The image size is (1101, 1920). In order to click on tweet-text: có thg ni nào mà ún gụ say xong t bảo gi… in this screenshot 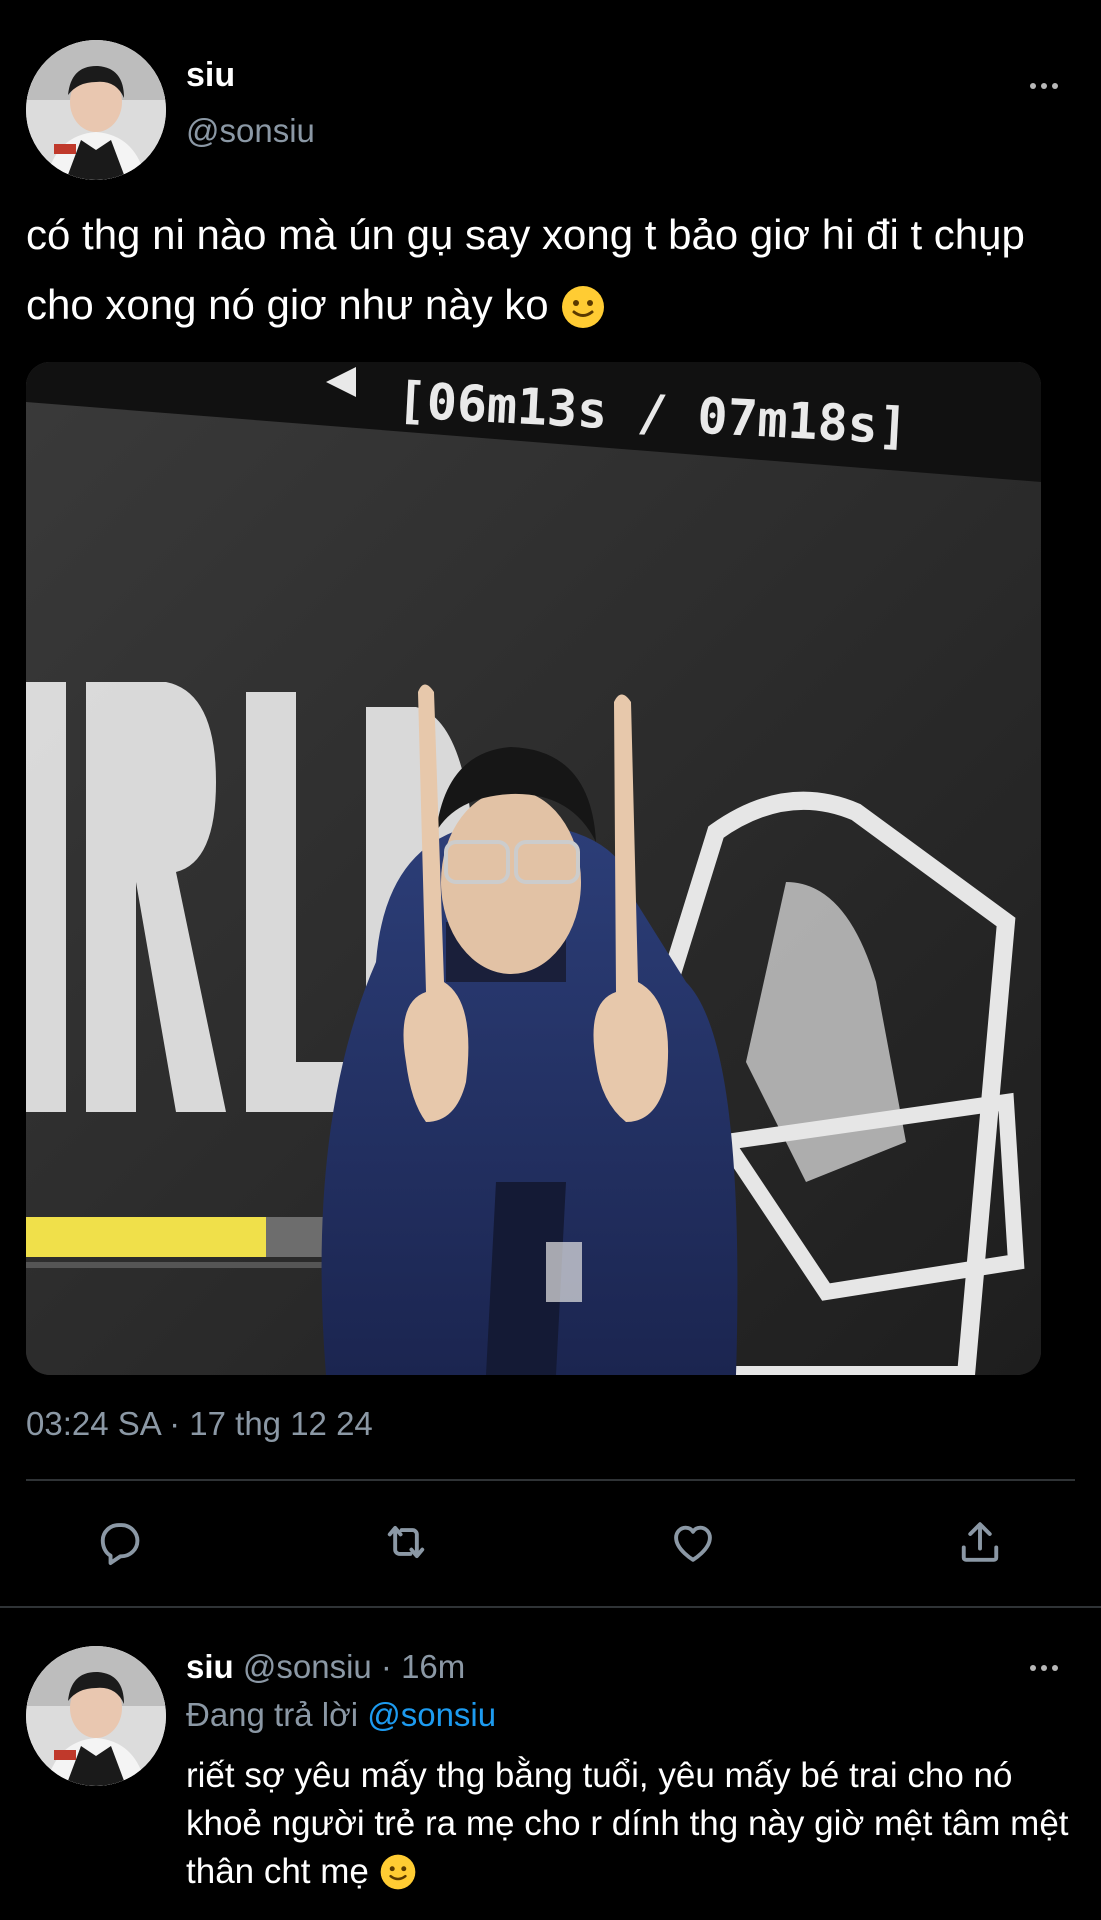, I will do `click(551, 271)`.